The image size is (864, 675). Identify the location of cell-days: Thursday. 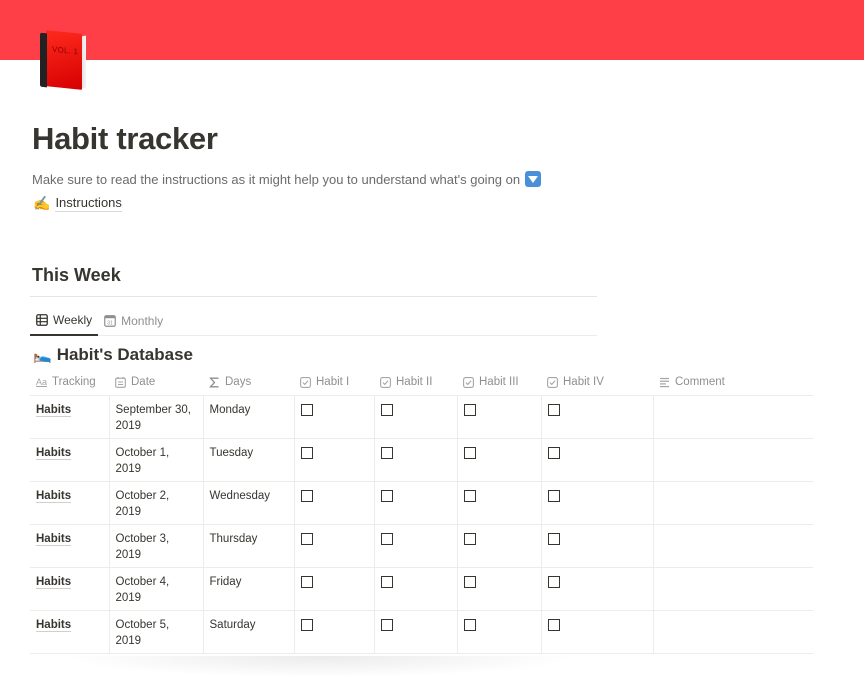
(249, 546).